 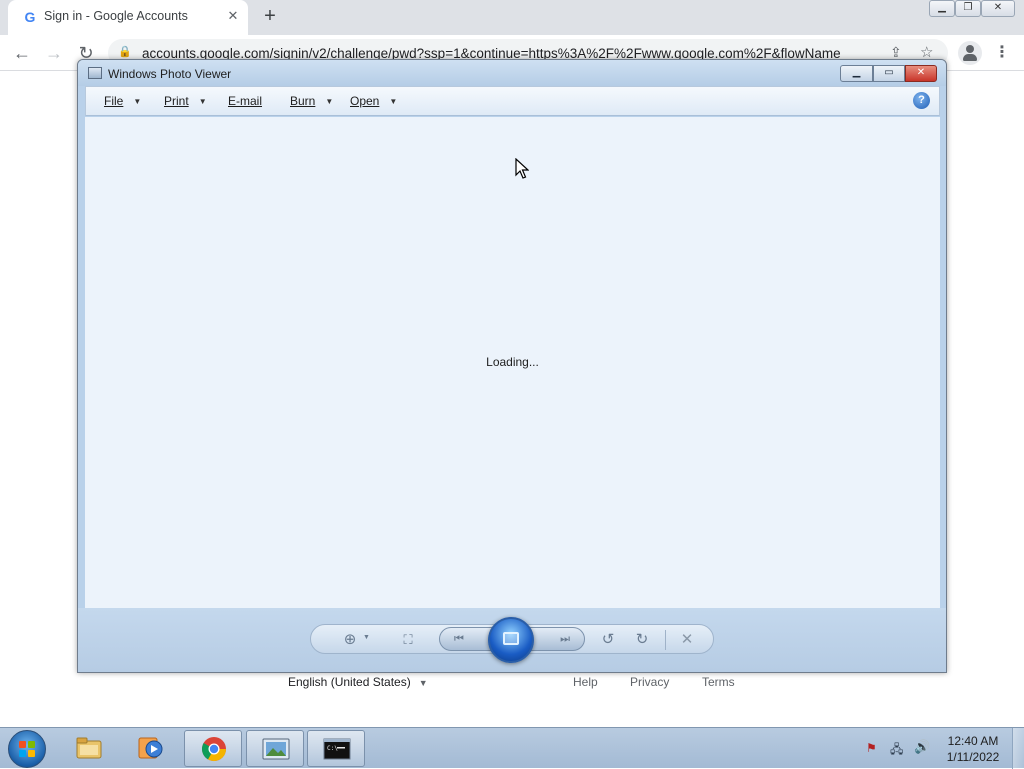 I want to click on windows-logo-icon, so click(x=27, y=749).